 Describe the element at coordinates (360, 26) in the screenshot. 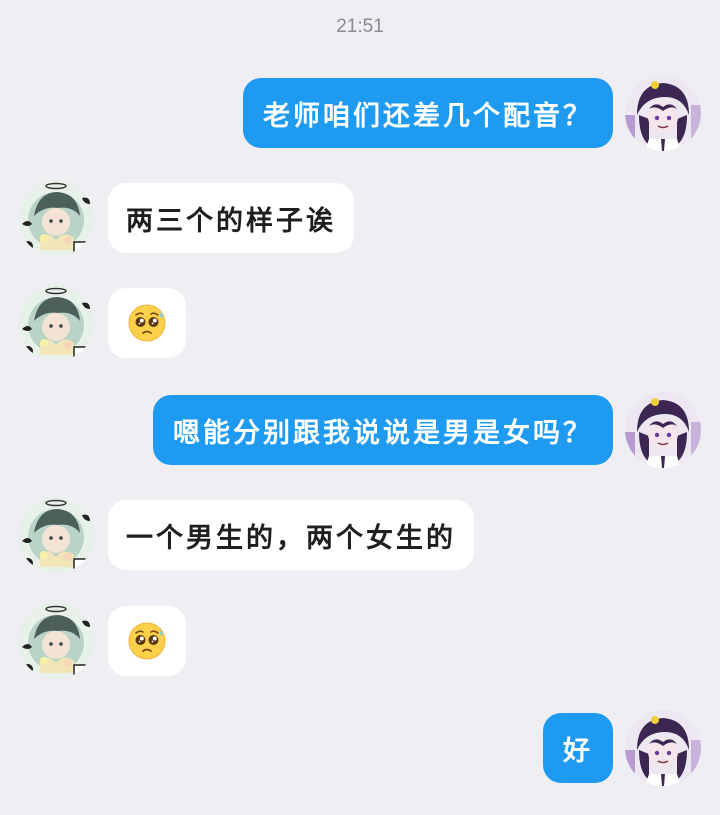

I see `message-timestamp: 21:51` at that location.